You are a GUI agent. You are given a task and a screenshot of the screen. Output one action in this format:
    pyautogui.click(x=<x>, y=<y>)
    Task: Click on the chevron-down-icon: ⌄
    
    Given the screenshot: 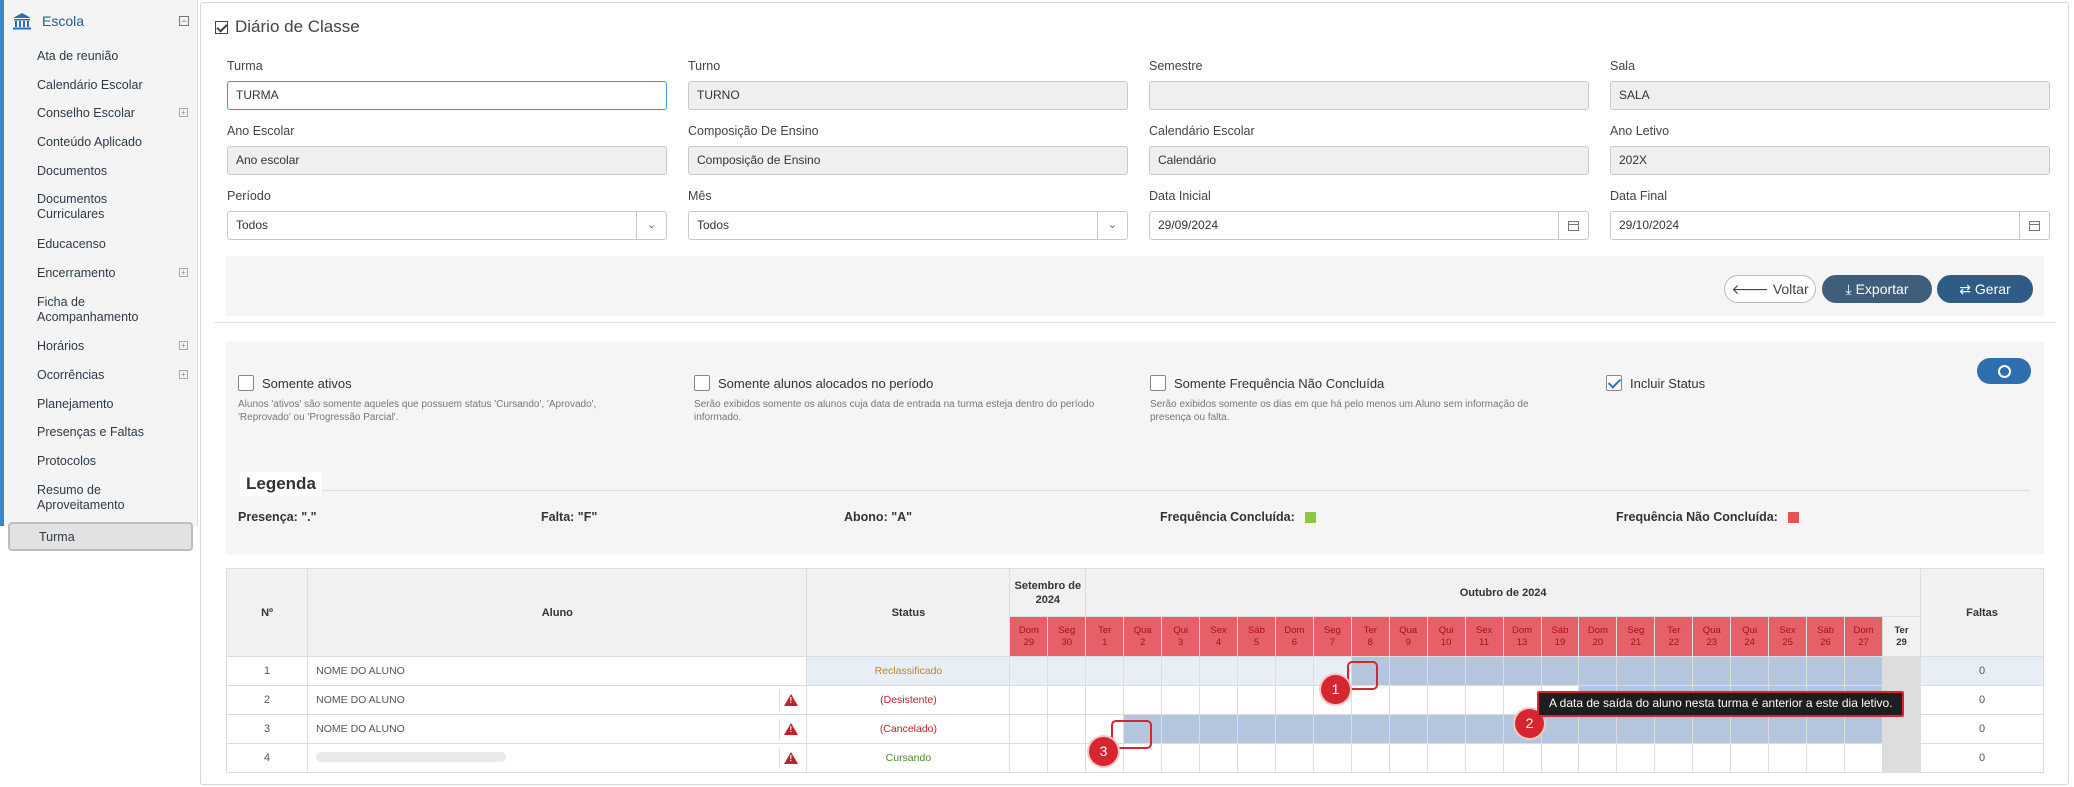 What is the action you would take?
    pyautogui.click(x=1112, y=225)
    